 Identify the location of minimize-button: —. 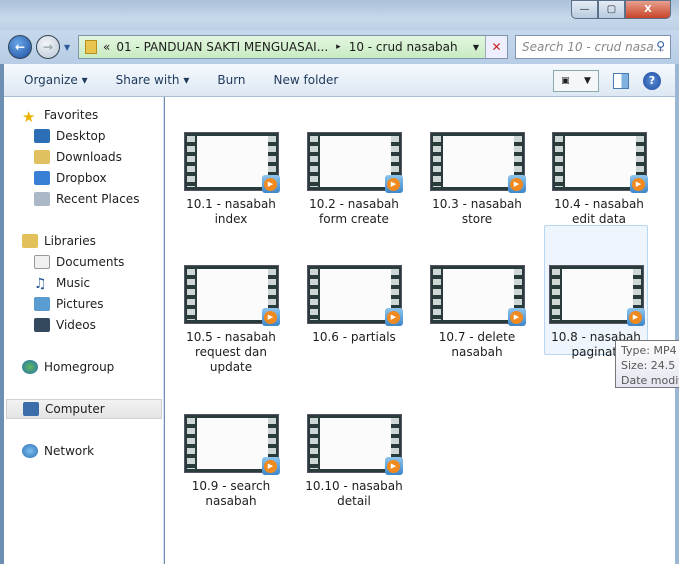
(584, 9).